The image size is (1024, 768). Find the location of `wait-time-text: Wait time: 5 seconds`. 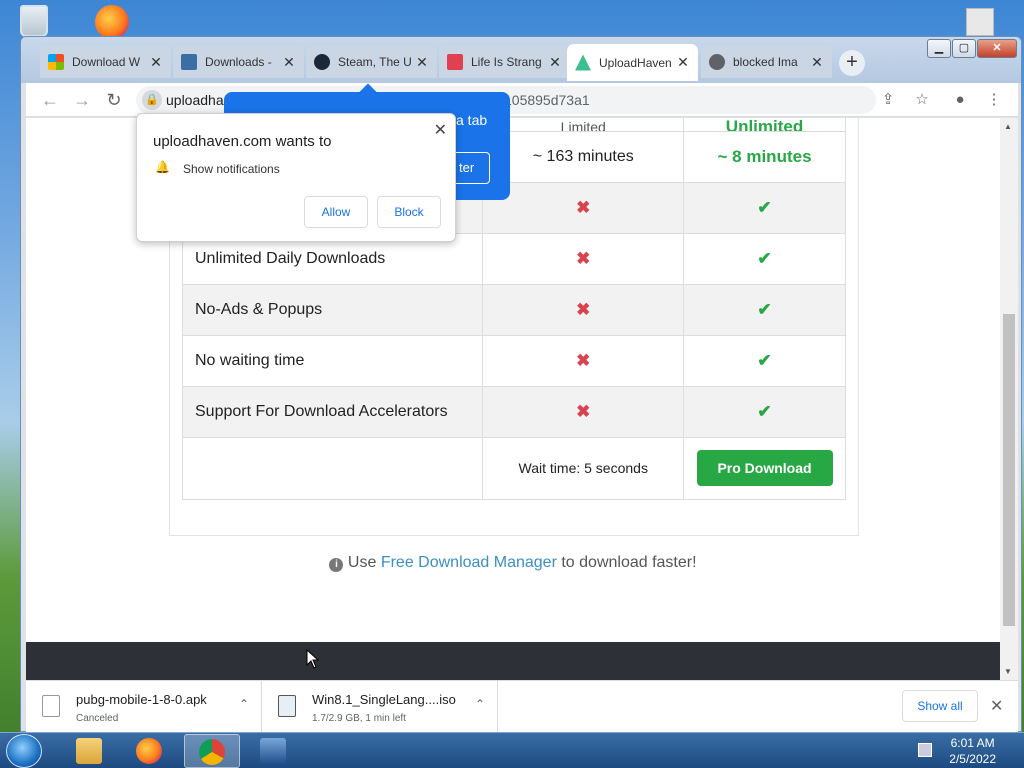

wait-time-text: Wait time: 5 seconds is located at coordinates (583, 468).